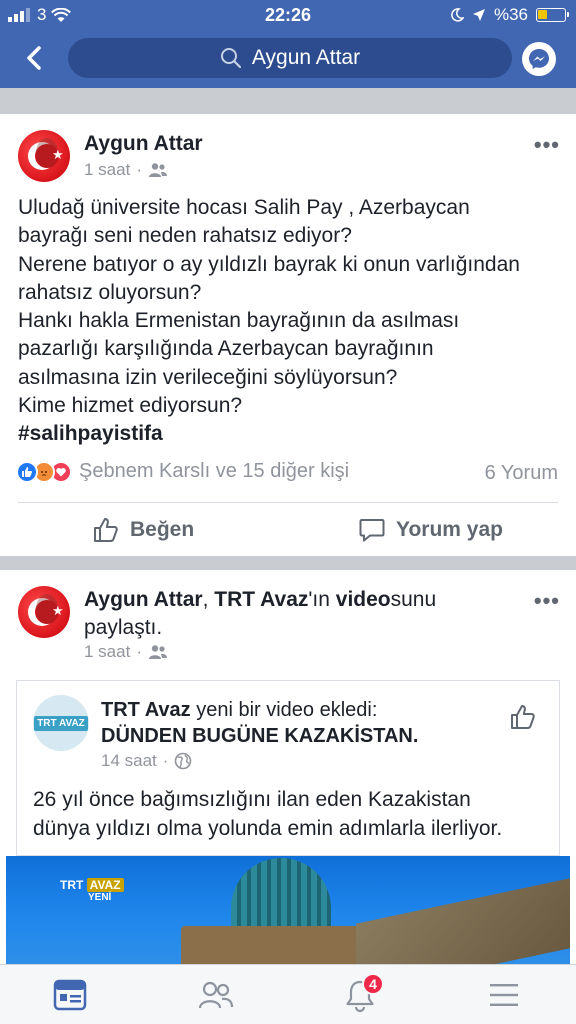  What do you see at coordinates (27, 471) in the screenshot?
I see `like-reaction-icon` at bounding box center [27, 471].